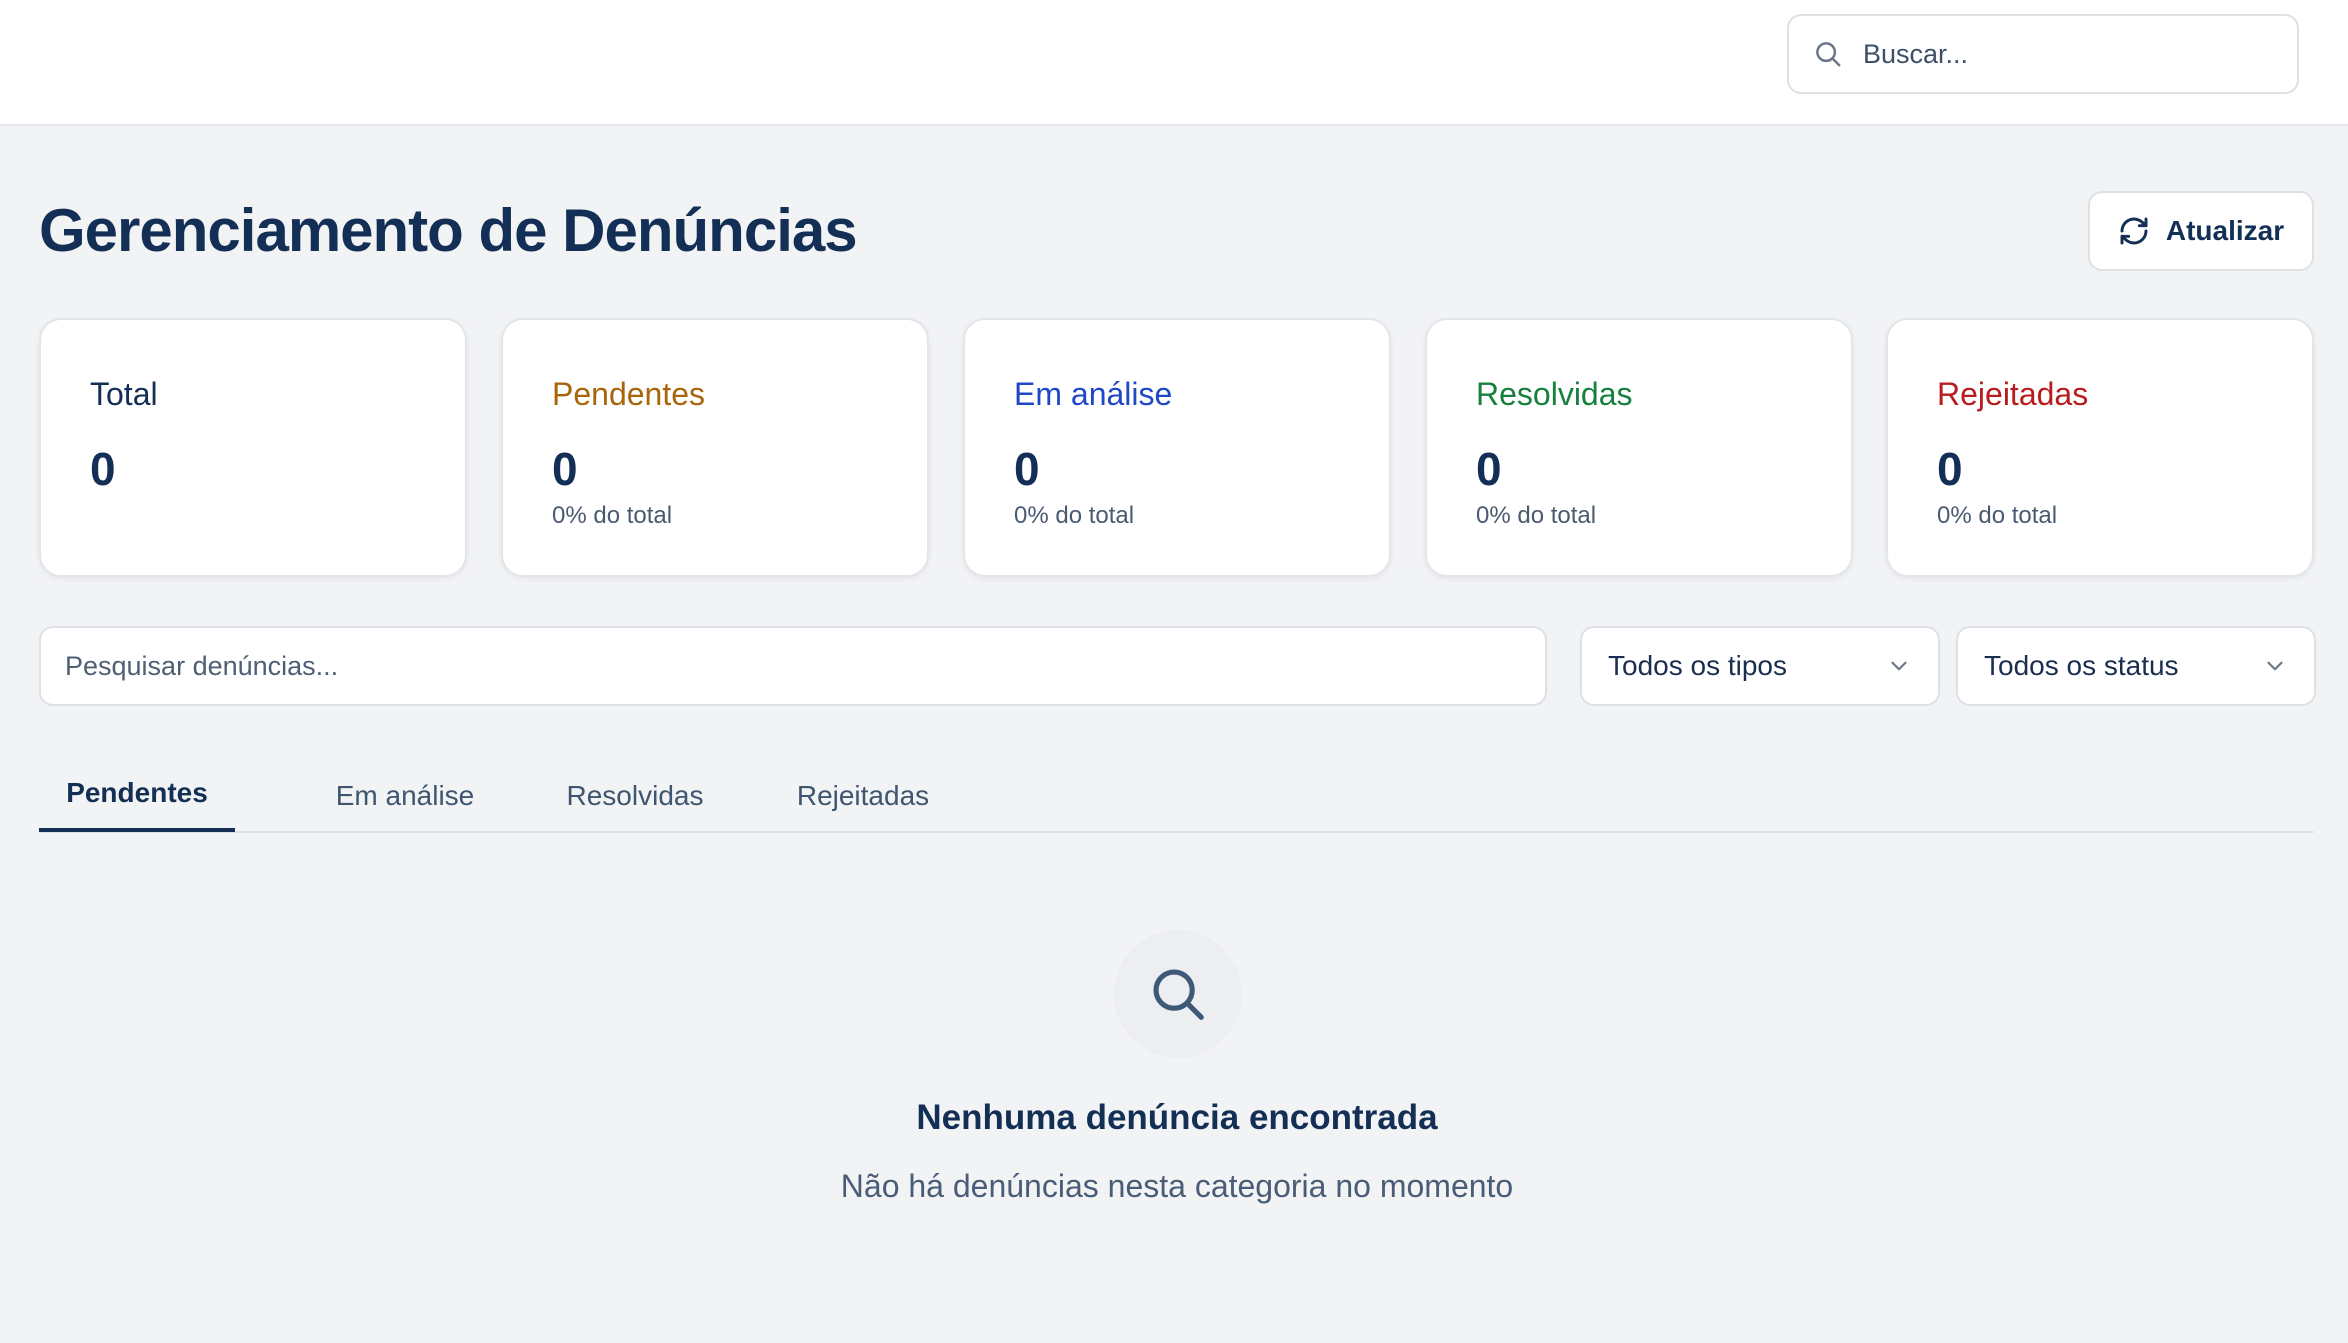 The width and height of the screenshot is (2348, 1343). What do you see at coordinates (2073, 54) in the screenshot?
I see `global-search-input` at bounding box center [2073, 54].